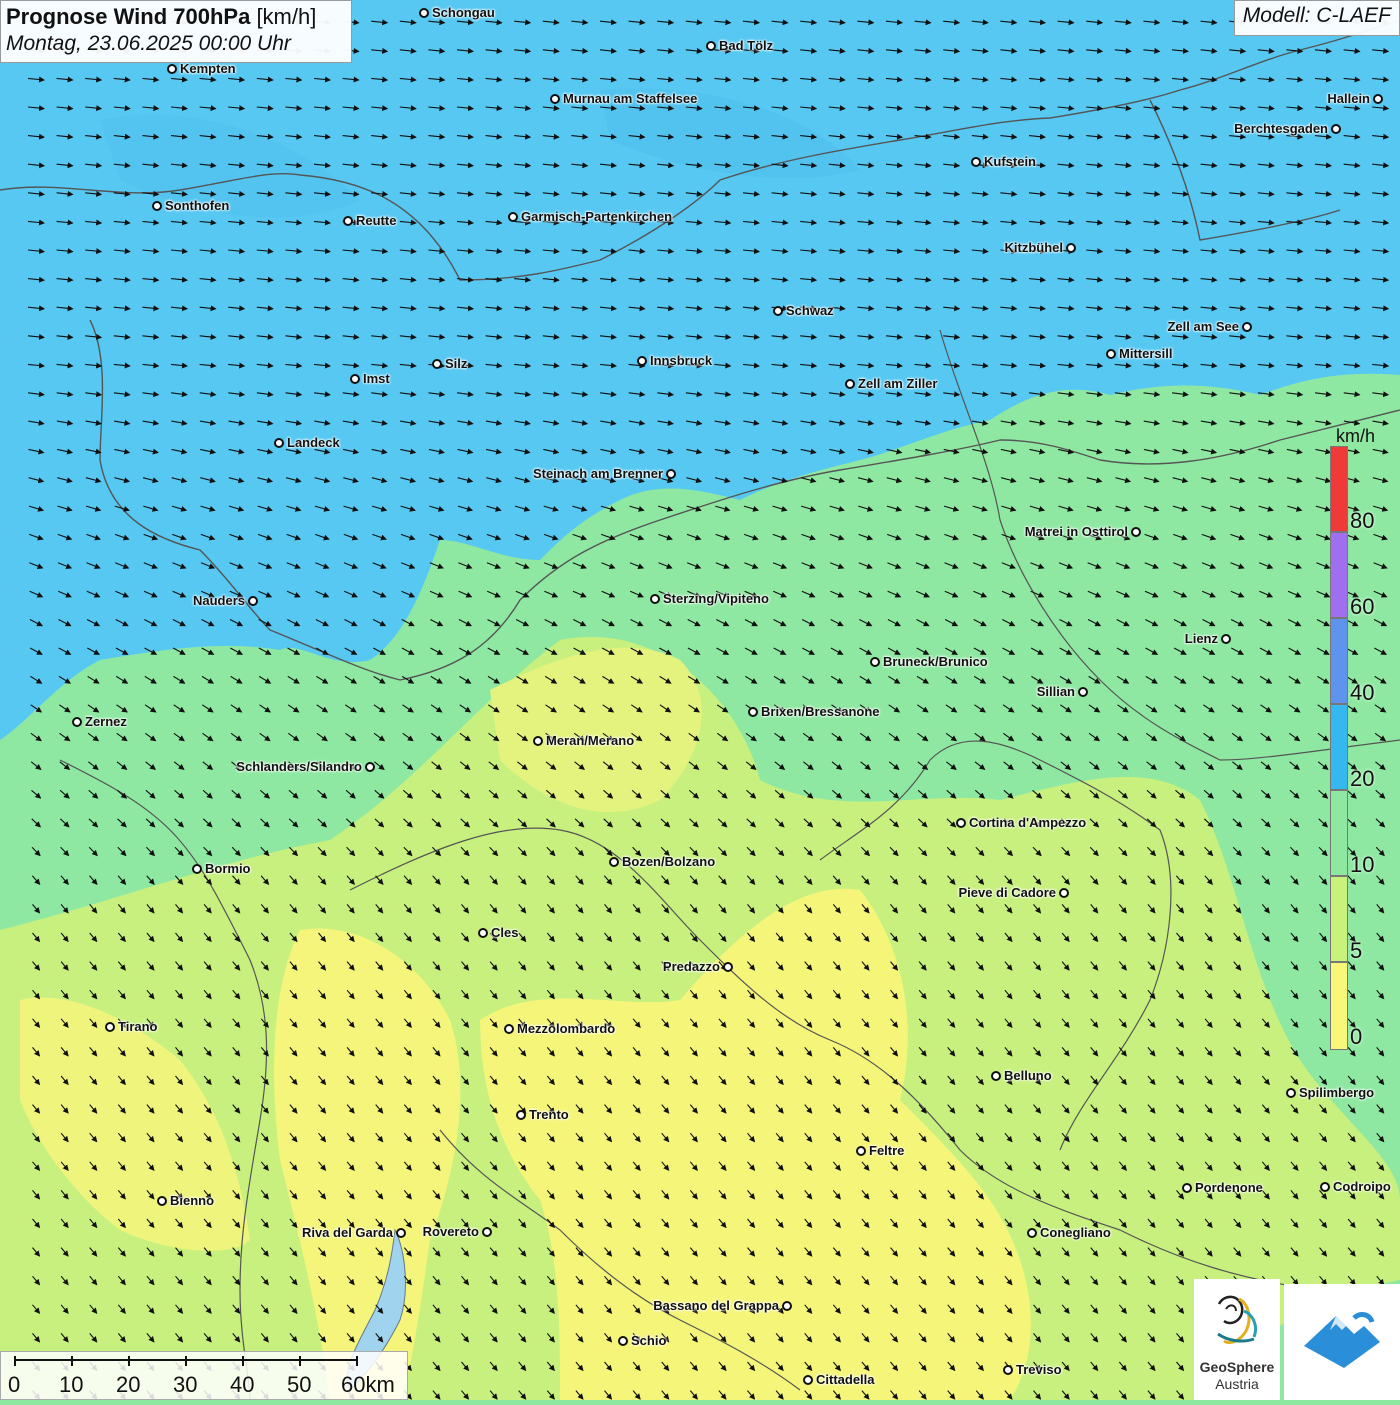 This screenshot has width=1400, height=1405. I want to click on city-label: Innsbruck, so click(681, 360).